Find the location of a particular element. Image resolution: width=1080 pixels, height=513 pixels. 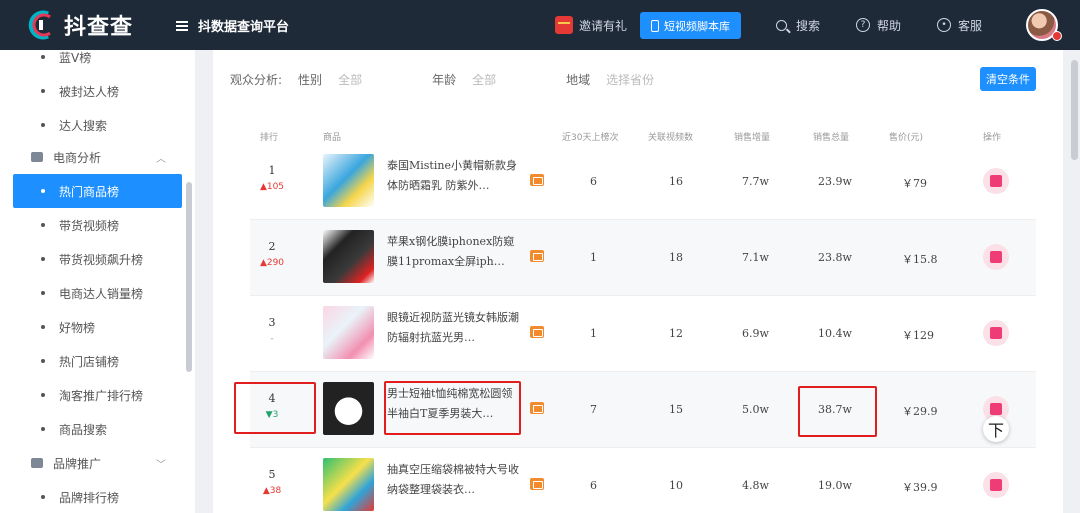

main-scrollbar is located at coordinates (1074, 110).